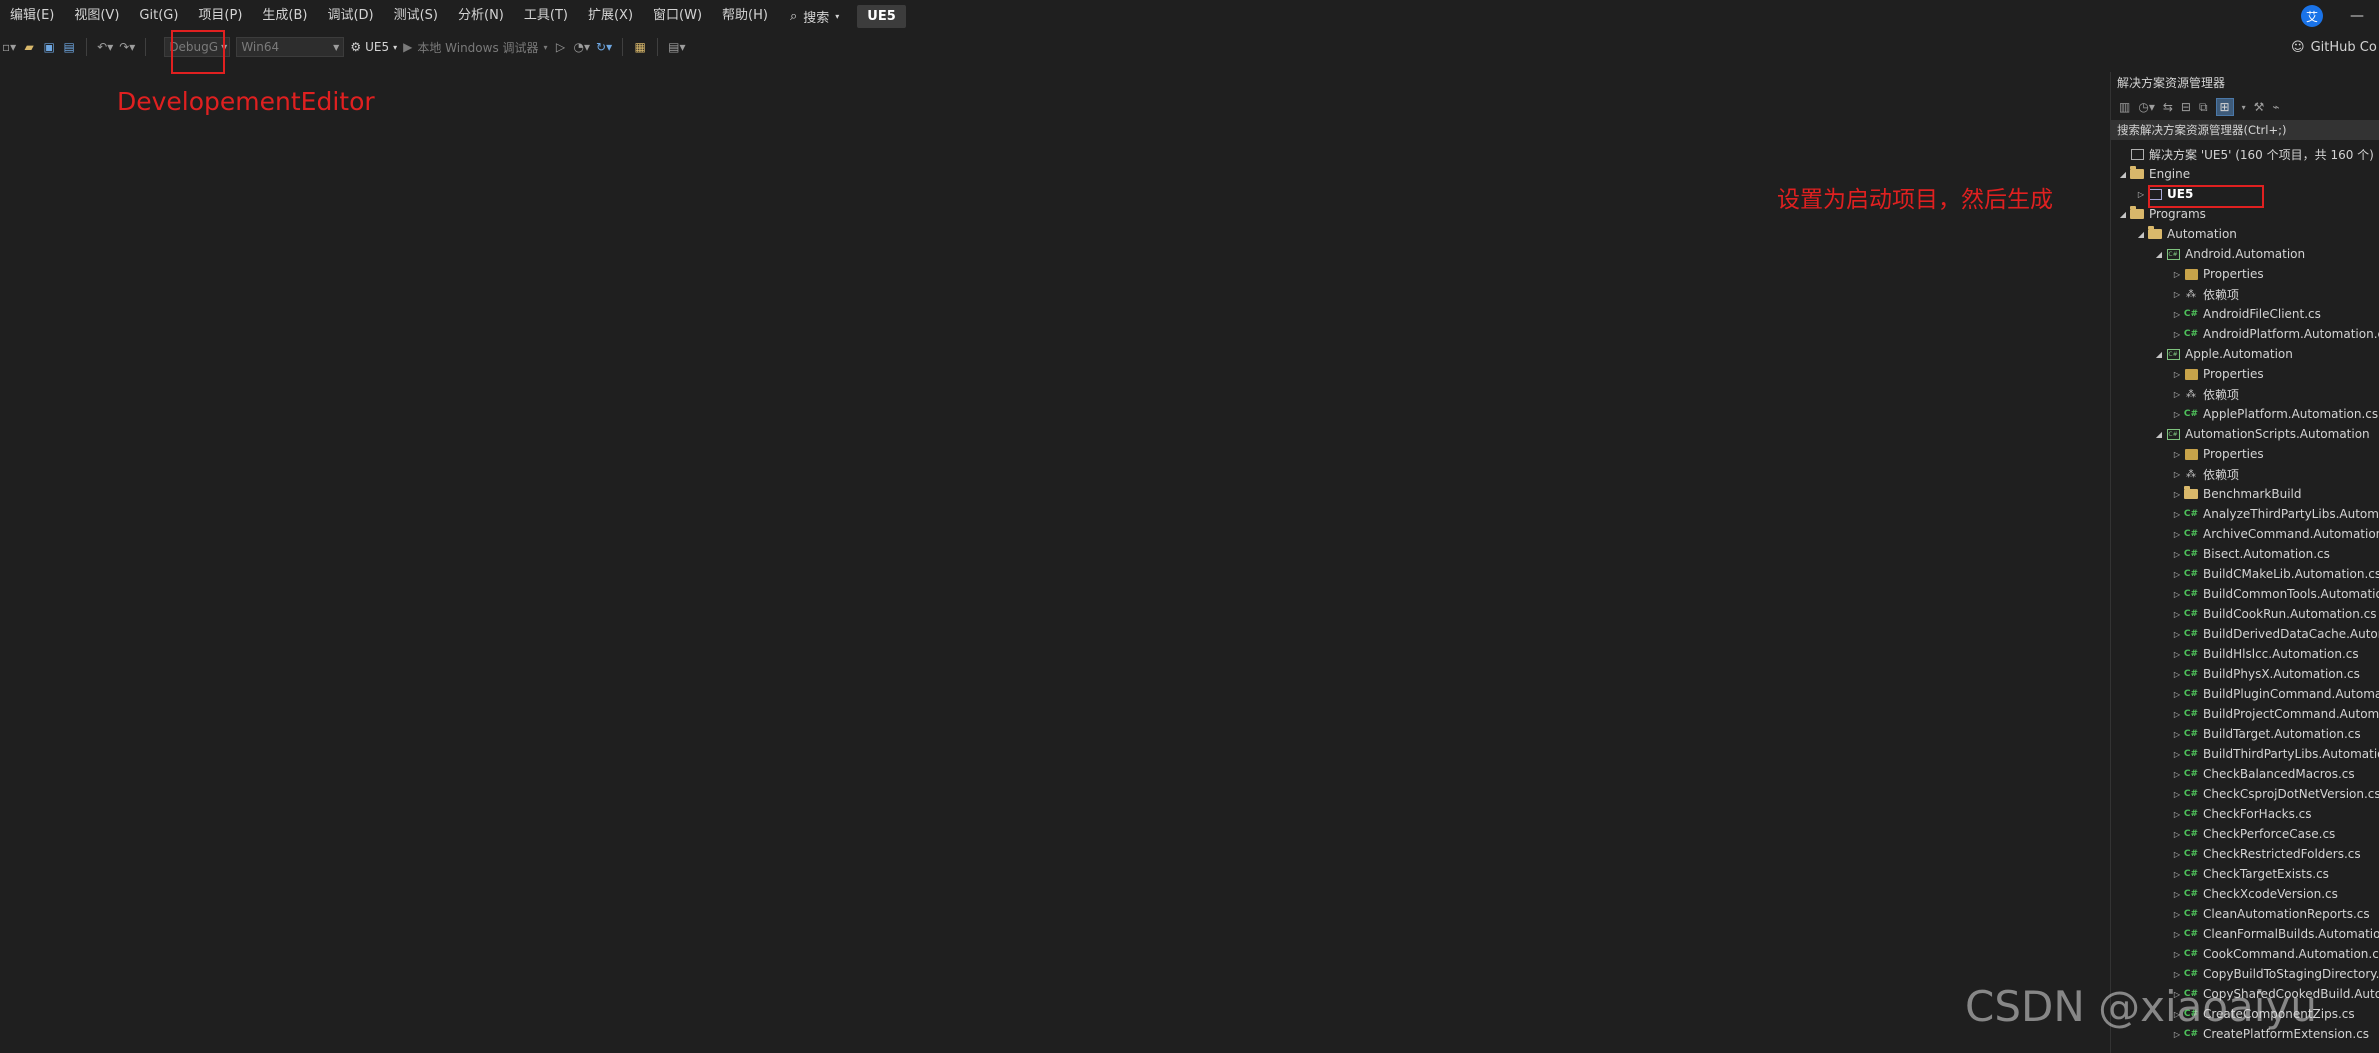  Describe the element at coordinates (158, 16) in the screenshot. I see `menu-item: Git(G)` at that location.